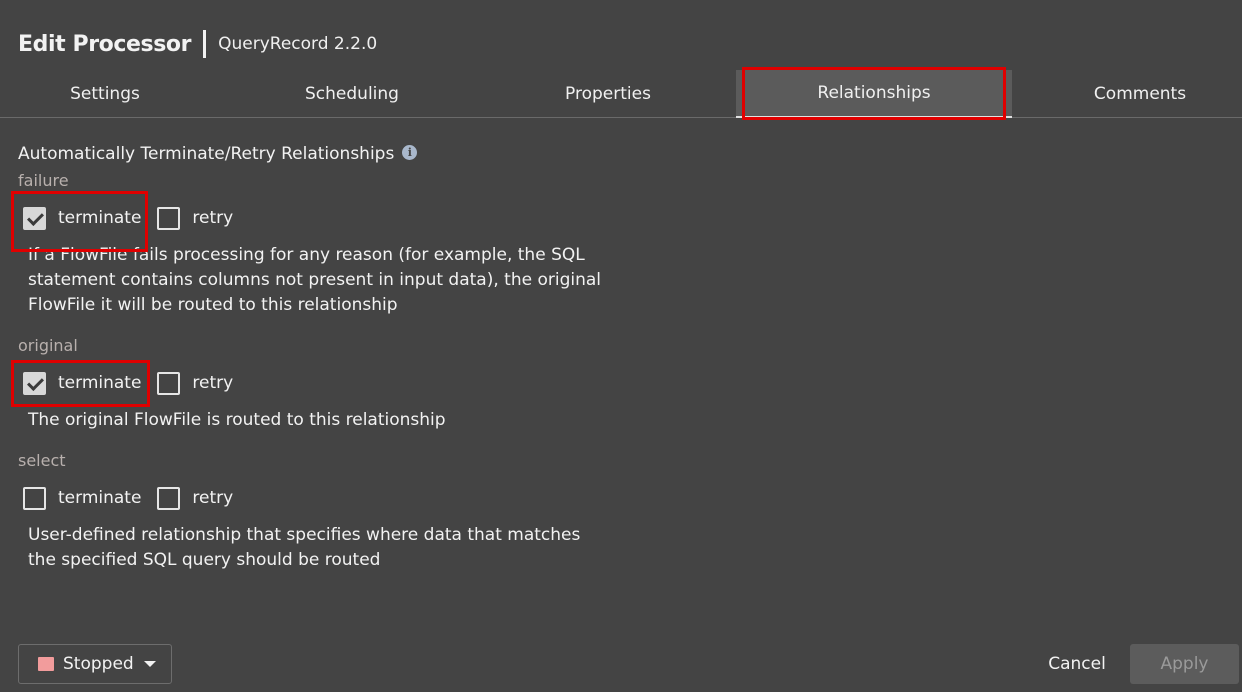 The height and width of the screenshot is (692, 1242). What do you see at coordinates (48, 345) in the screenshot?
I see `relationship-name-original: original` at bounding box center [48, 345].